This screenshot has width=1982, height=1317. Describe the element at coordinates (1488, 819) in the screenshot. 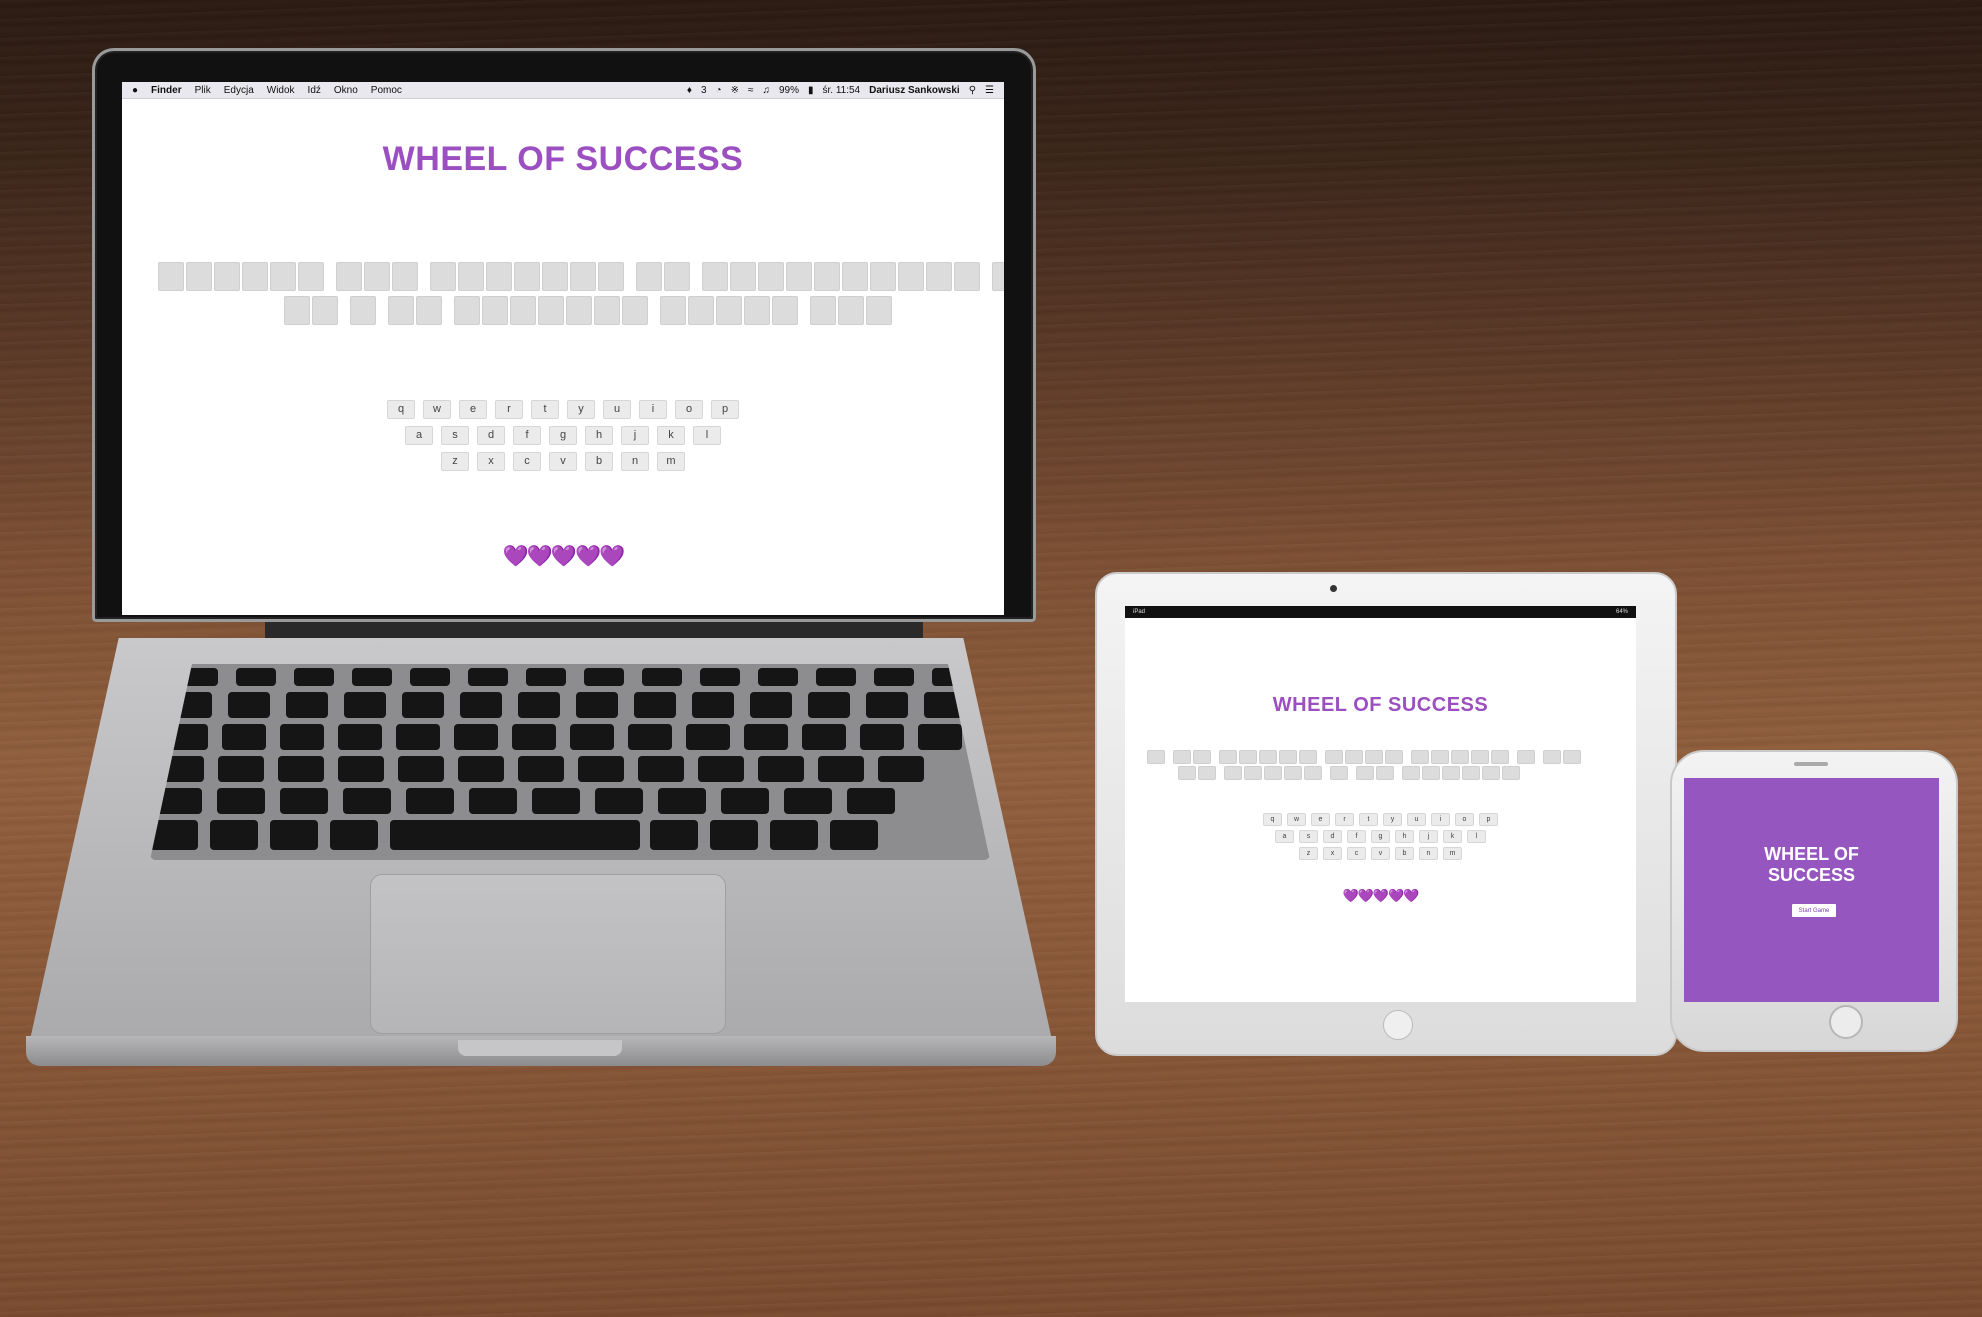

I see `tablet-letter-key-p: p` at that location.